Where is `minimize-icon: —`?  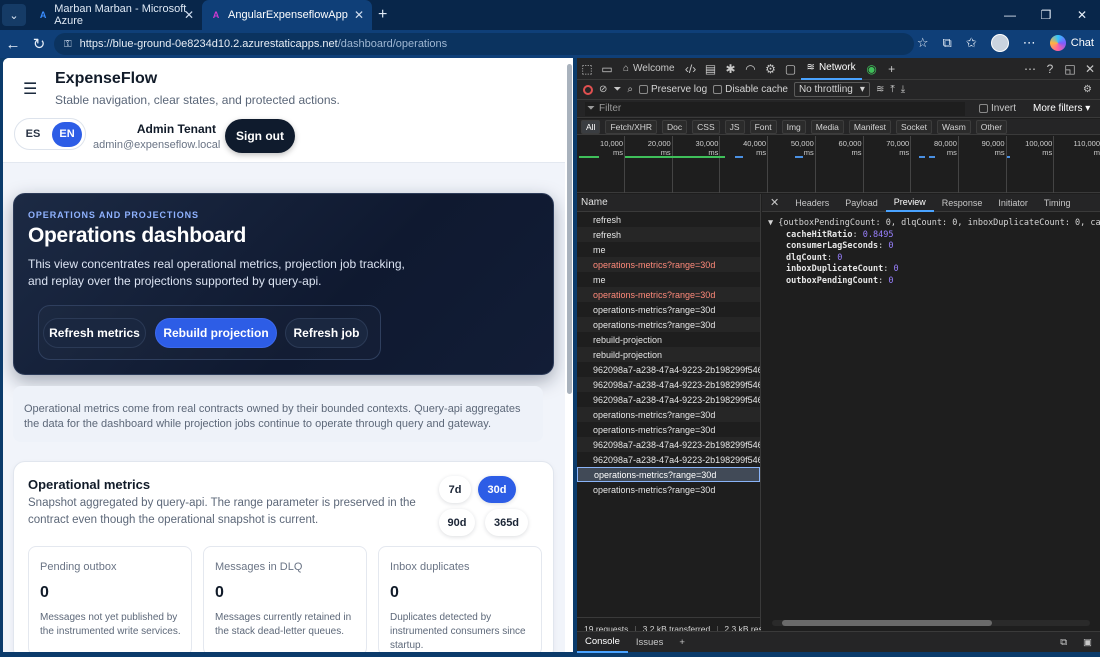
minimize-icon: — is located at coordinates (1010, 15).